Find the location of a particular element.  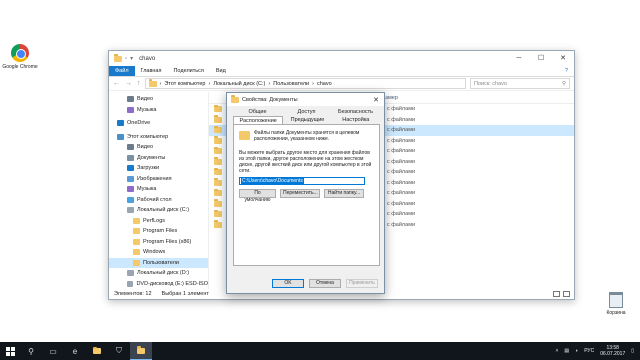

nav-item: Windows is located at coordinates (158, 252).